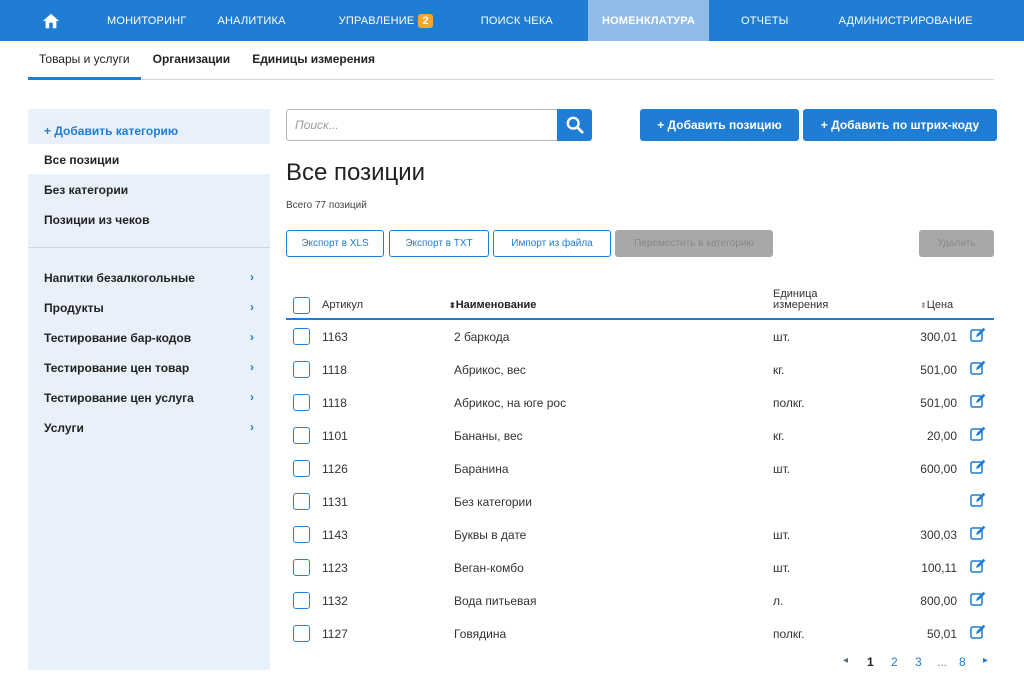 The image size is (1024, 683). I want to click on add-category-link: + Добавить категорию, so click(149, 126).